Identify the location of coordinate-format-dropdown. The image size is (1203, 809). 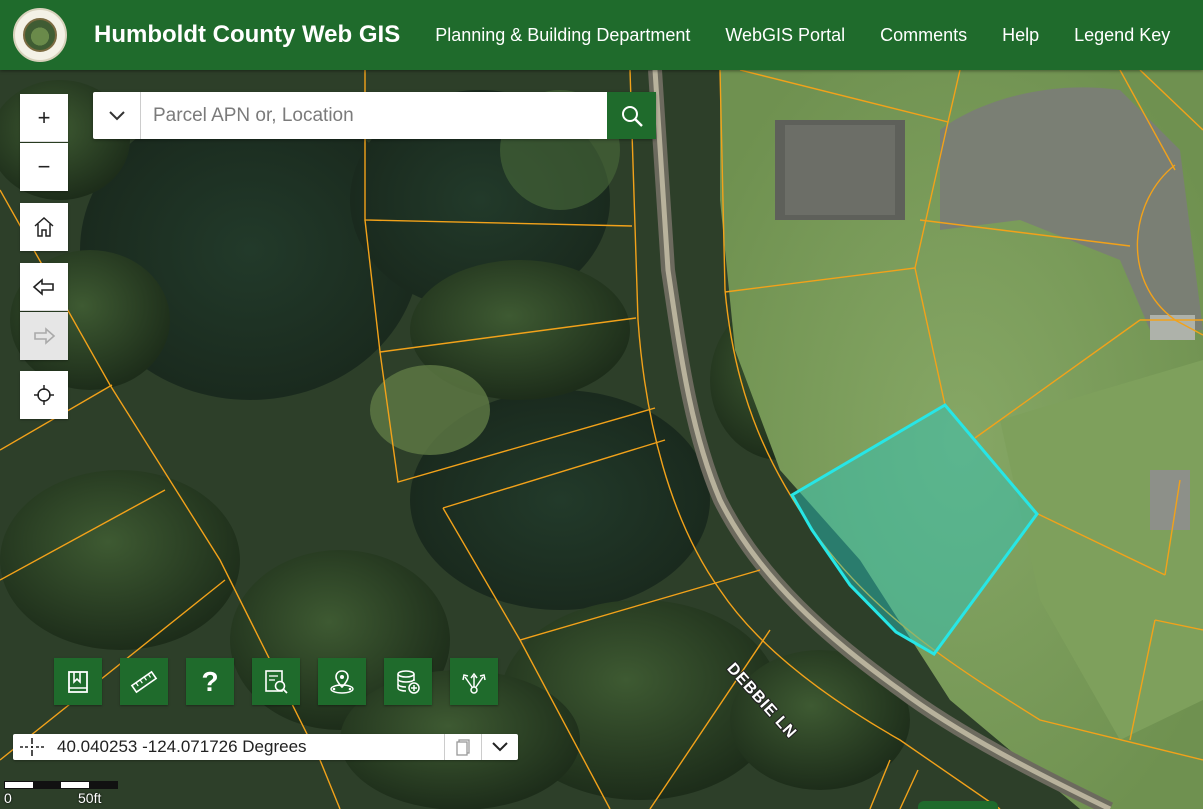
(499, 747).